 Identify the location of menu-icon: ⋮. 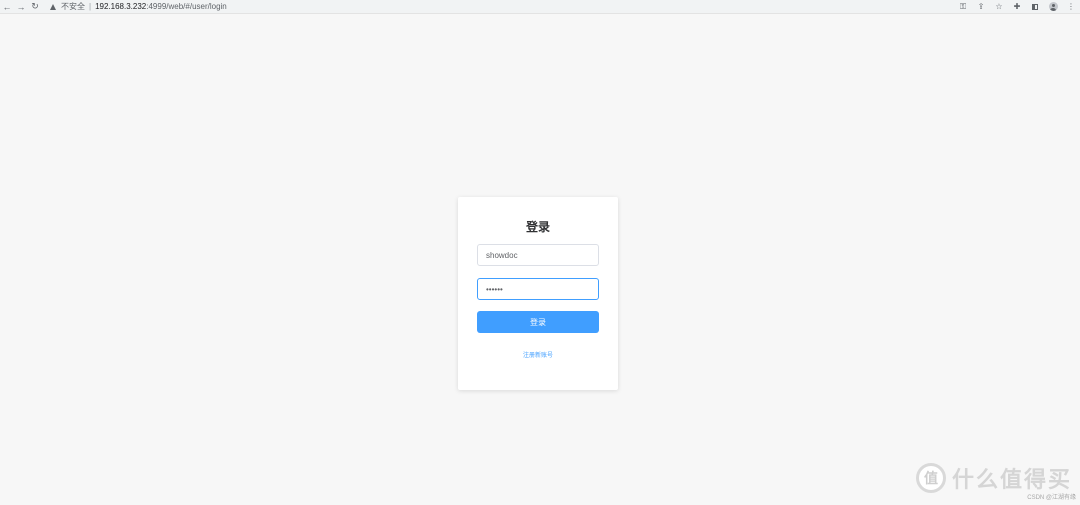
(1071, 6).